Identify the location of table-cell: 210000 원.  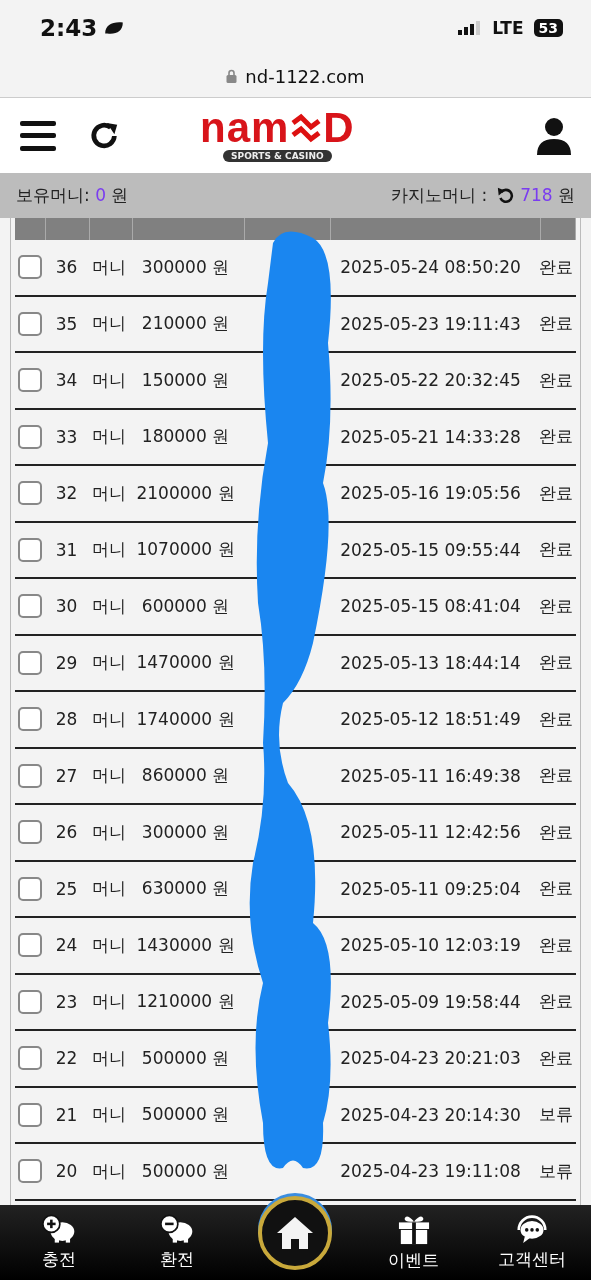
(185, 323).